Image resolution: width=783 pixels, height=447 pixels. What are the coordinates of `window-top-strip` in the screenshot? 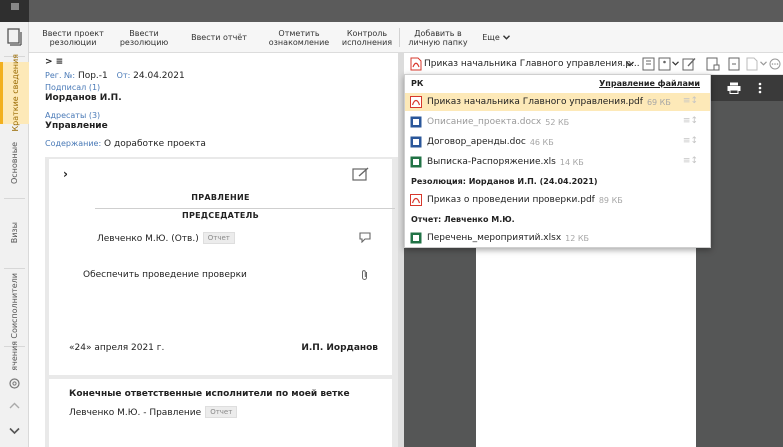 It's located at (391, 11).